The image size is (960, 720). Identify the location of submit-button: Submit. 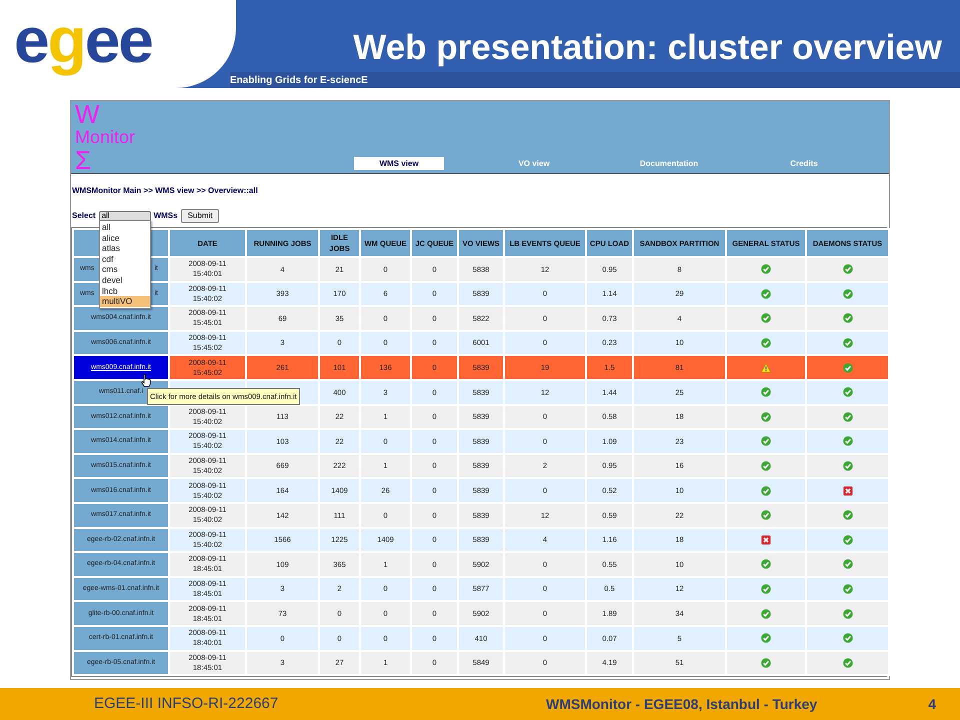
(200, 216).